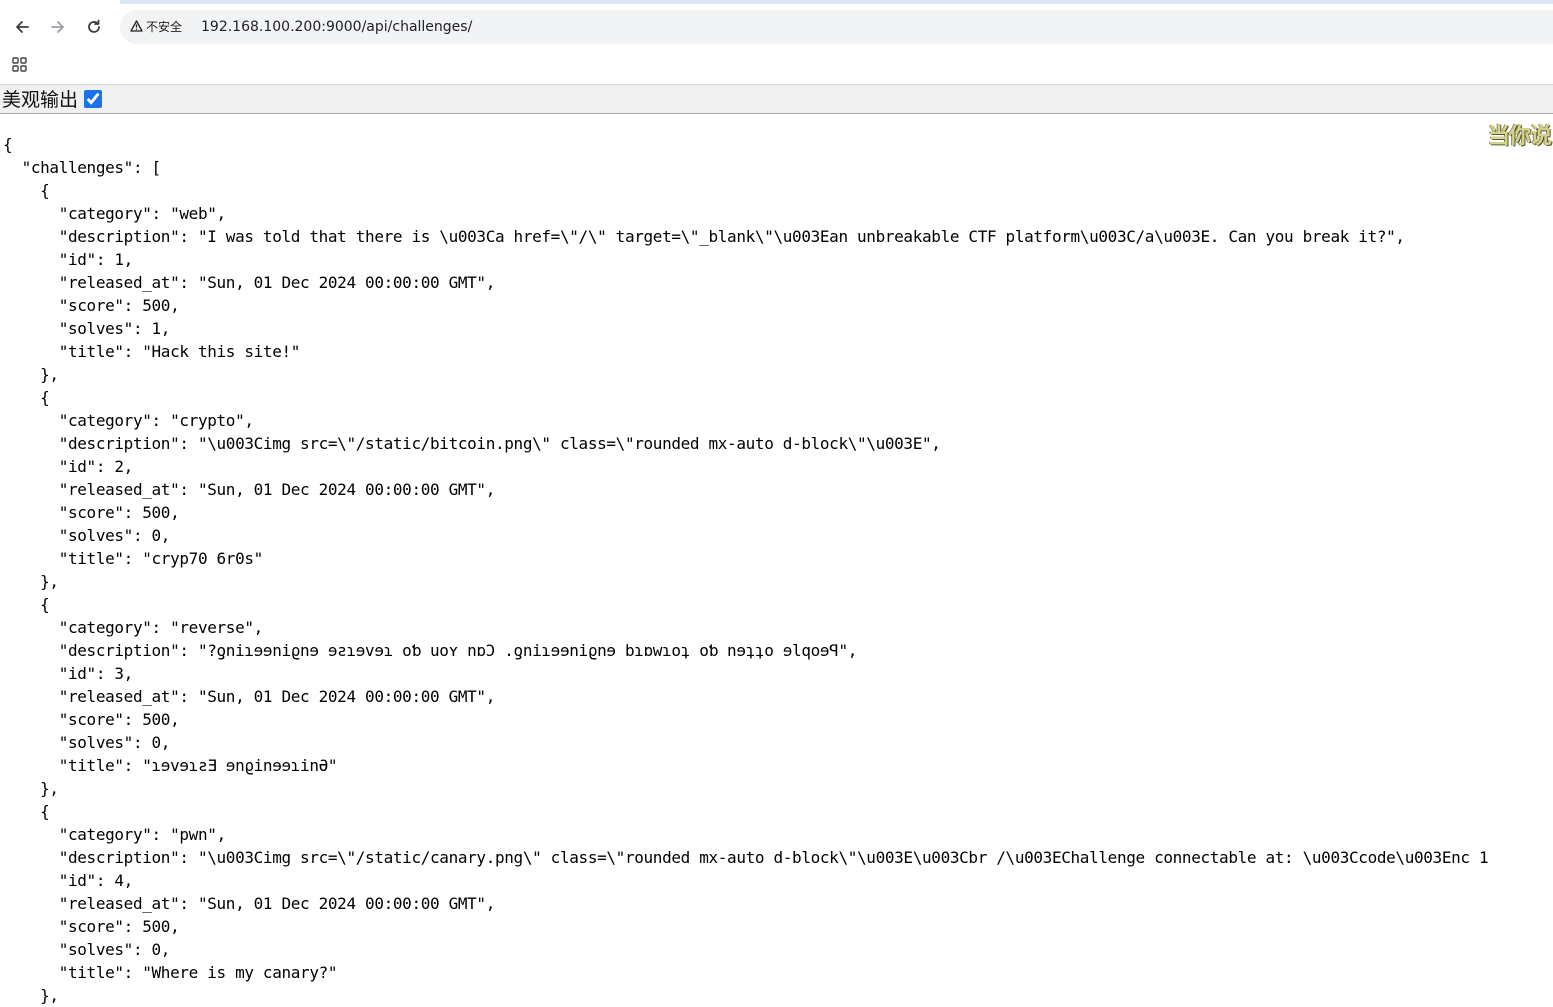 The width and height of the screenshot is (1553, 1007). What do you see at coordinates (68, 259) in the screenshot?
I see `json-line: "id": 1,` at bounding box center [68, 259].